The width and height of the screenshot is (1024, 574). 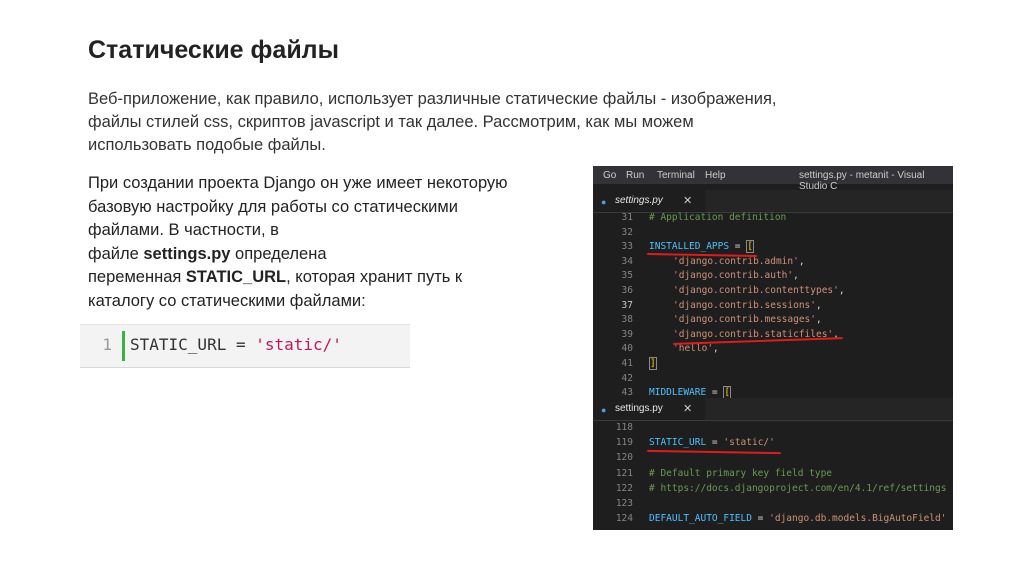 I want to click on menu-terminal: Terminal, so click(x=676, y=175).